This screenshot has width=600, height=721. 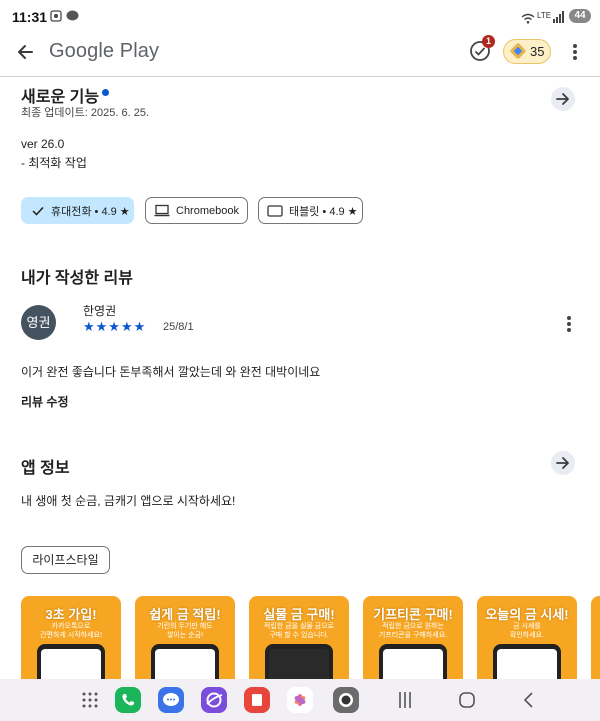 I want to click on screenshot-subtitle: 적립한 금으로 원하는 기프티콘을 구매하세요., so click(x=413, y=631).